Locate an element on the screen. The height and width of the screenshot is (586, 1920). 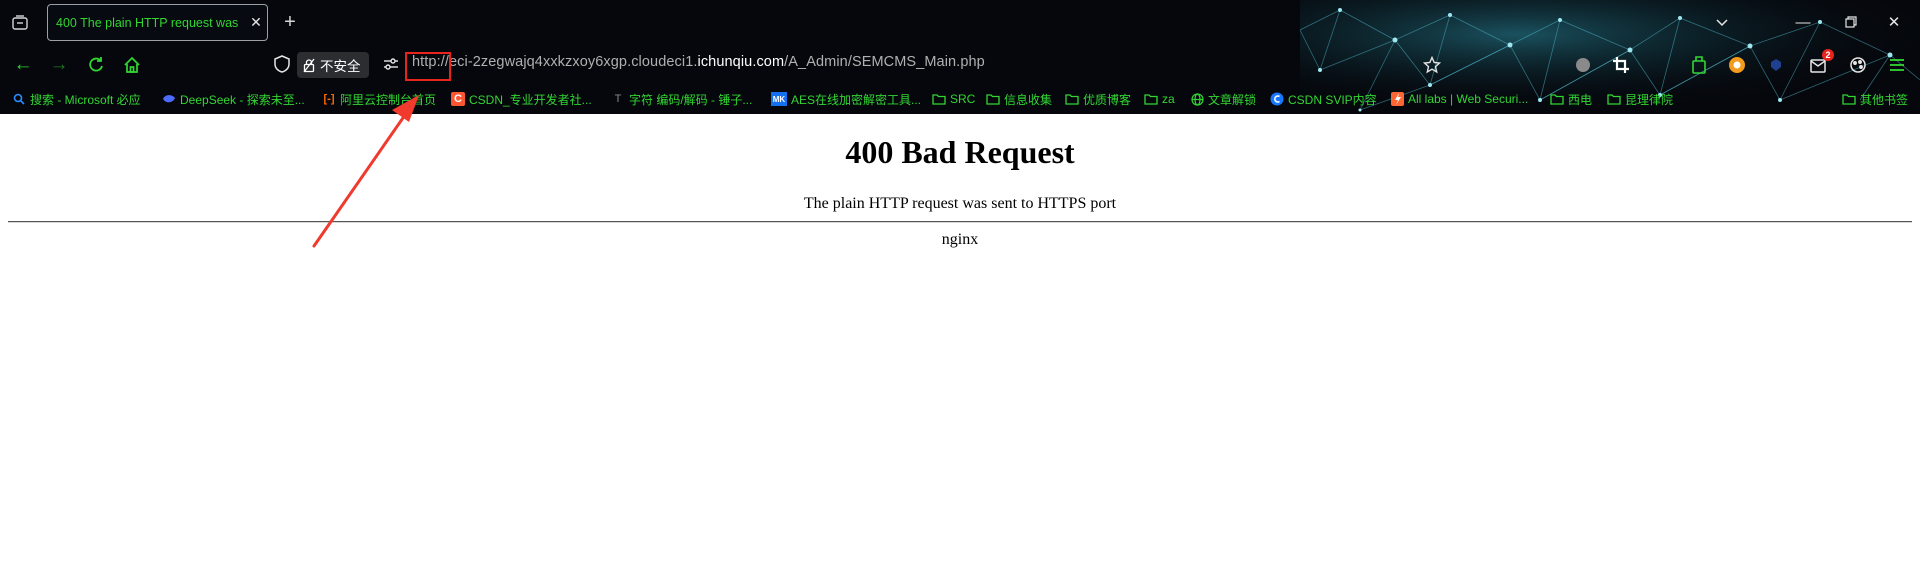
bookmark-label: 阿里云控制台首页 is located at coordinates (388, 99).